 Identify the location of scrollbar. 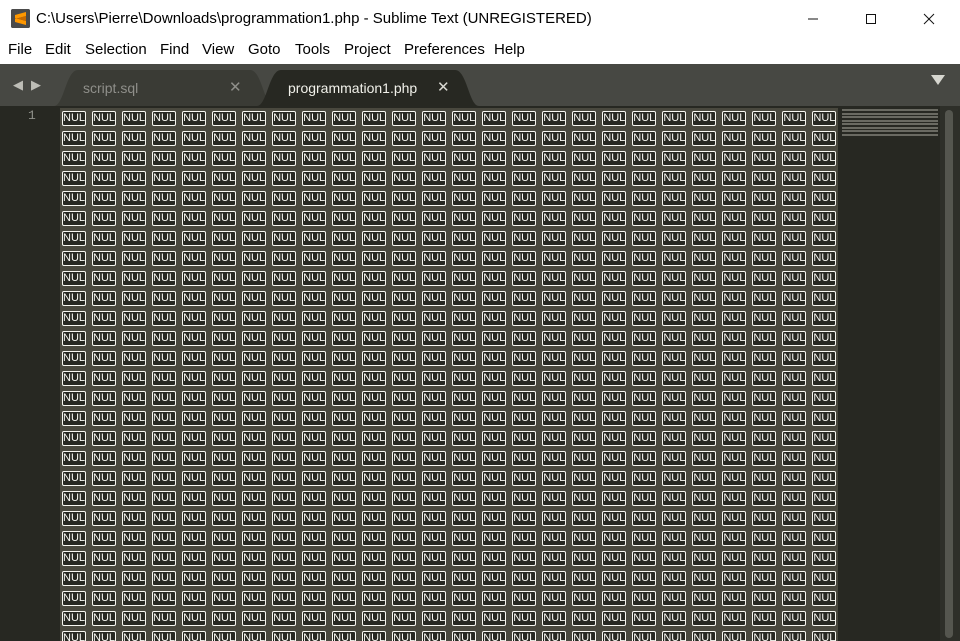
(950, 373).